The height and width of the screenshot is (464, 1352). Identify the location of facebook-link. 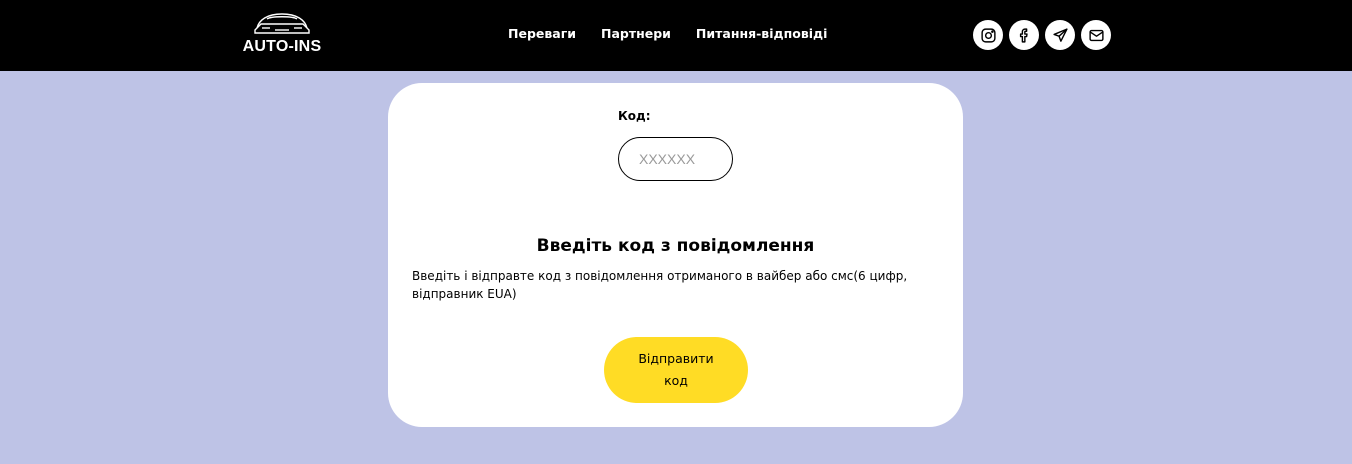
(1024, 35).